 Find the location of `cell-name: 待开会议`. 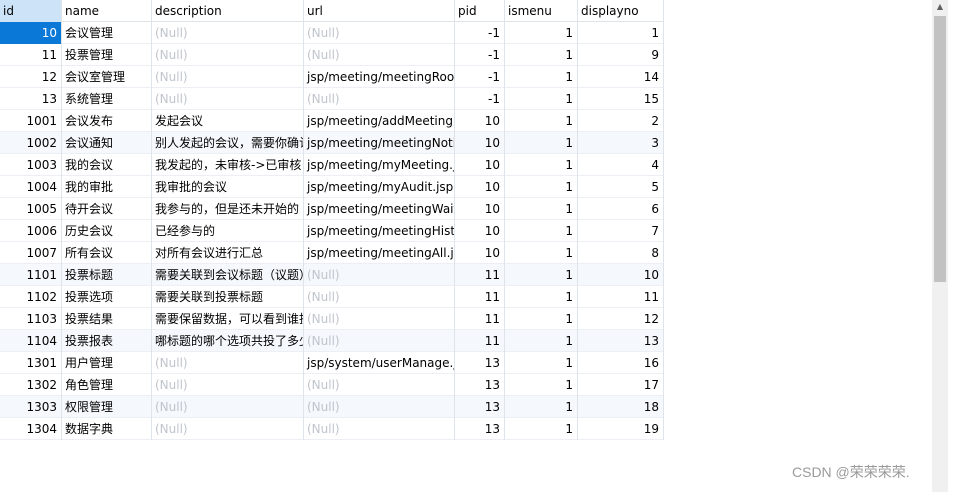

cell-name: 待开会议 is located at coordinates (107, 209).